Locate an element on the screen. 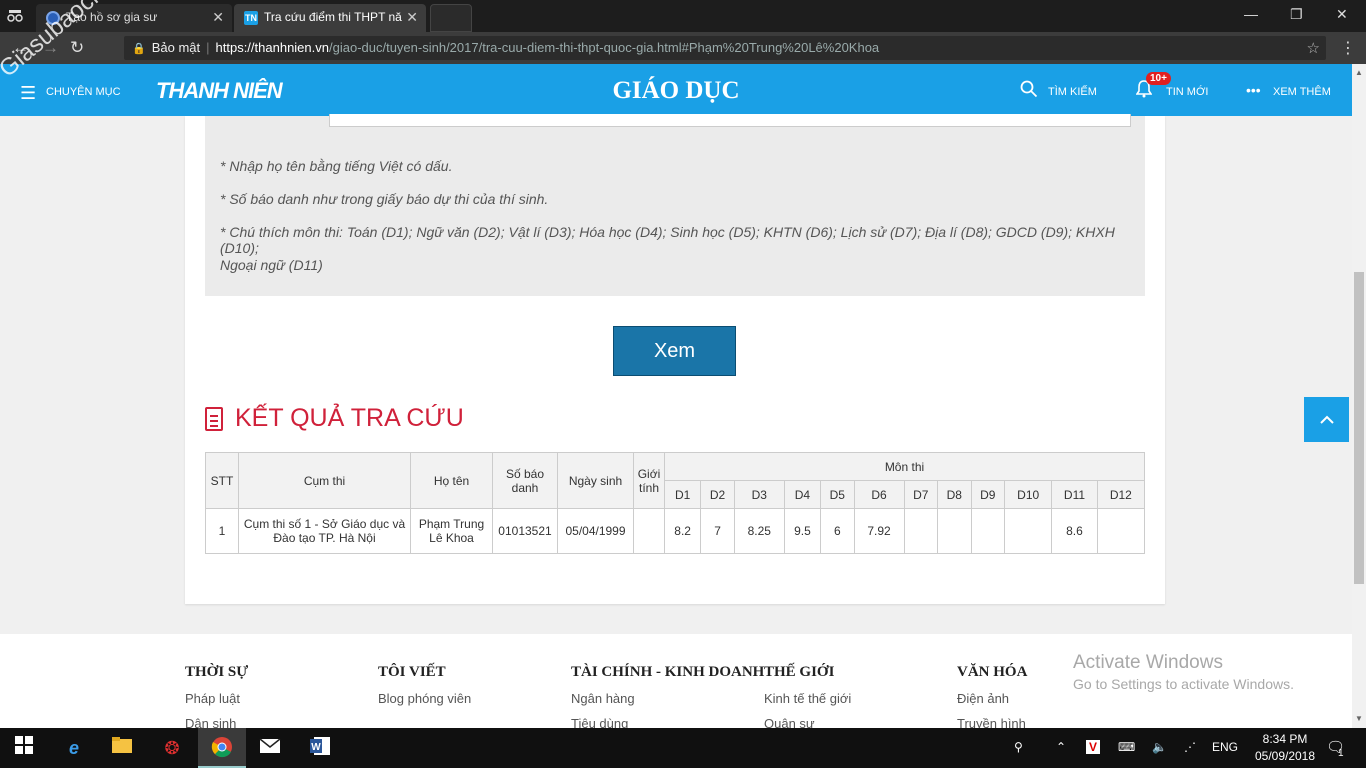 This screenshot has height=768, width=1366. chevron-up-icon is located at coordinates (1326, 419).